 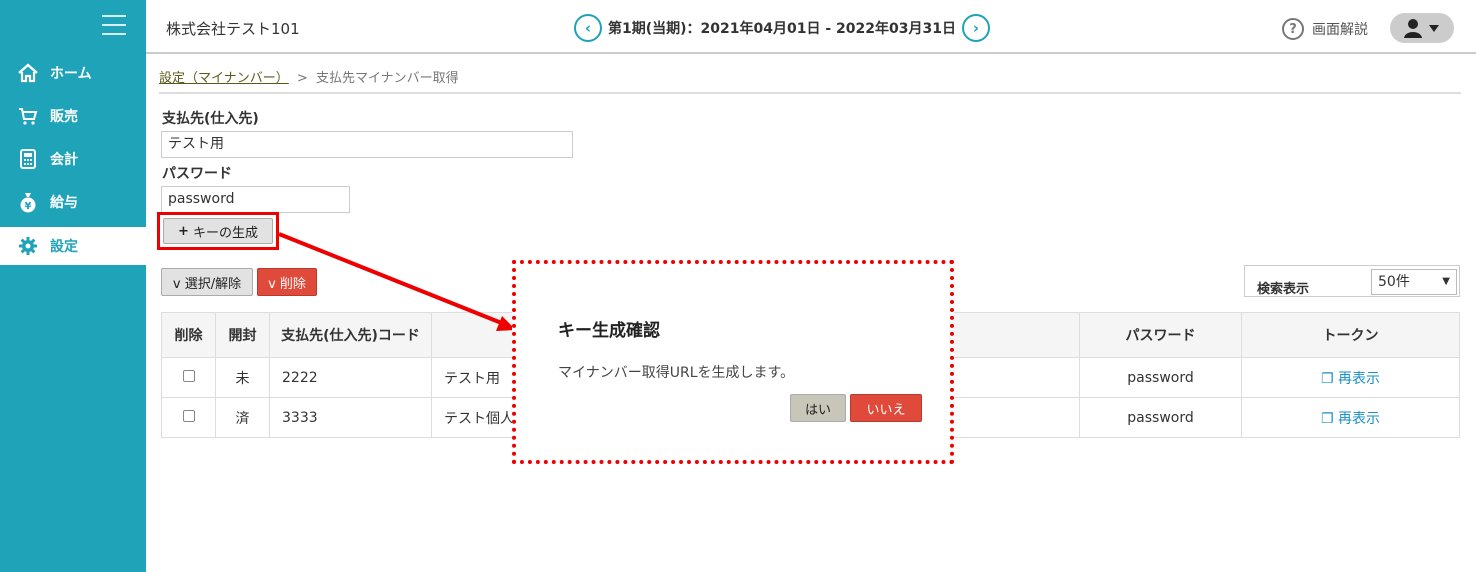 I want to click on sidebar-item-accounting: 会計, so click(x=73, y=159).